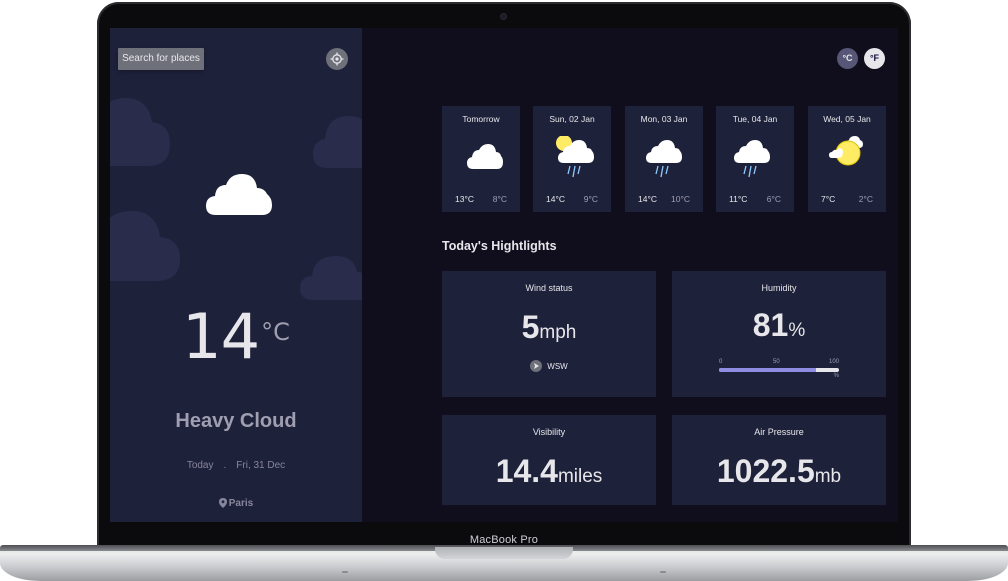 The width and height of the screenshot is (1008, 581). I want to click on humidity-card: Humidity 81% 0 50 100 %, so click(779, 334).